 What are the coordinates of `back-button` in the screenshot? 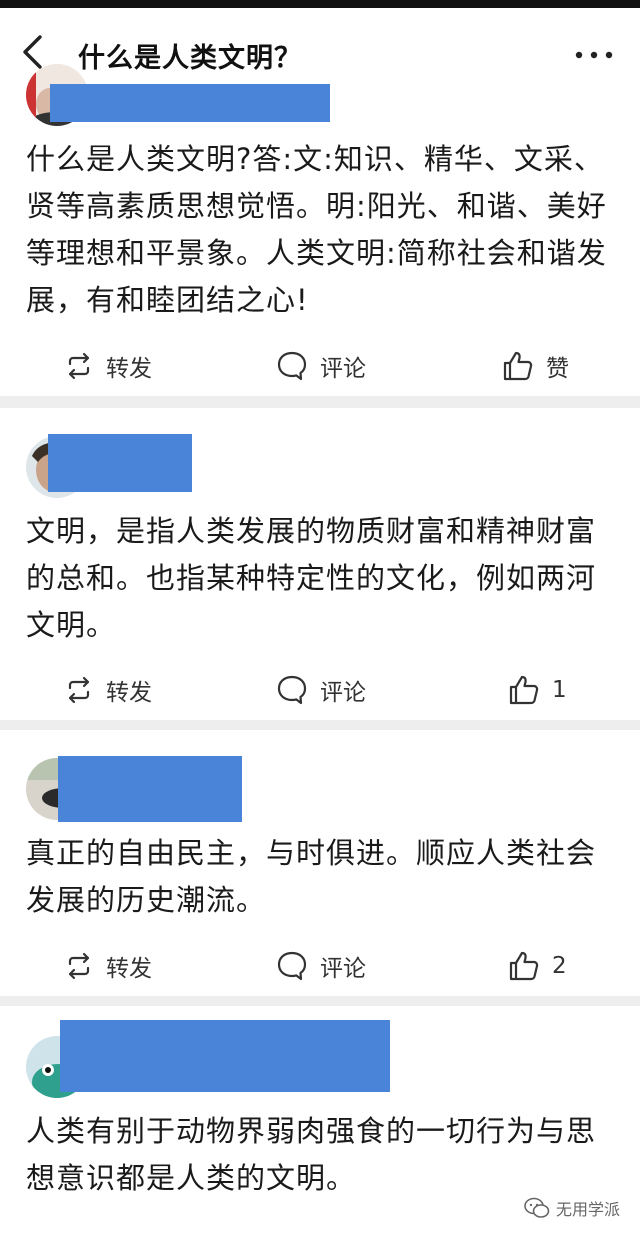 It's located at (34, 52).